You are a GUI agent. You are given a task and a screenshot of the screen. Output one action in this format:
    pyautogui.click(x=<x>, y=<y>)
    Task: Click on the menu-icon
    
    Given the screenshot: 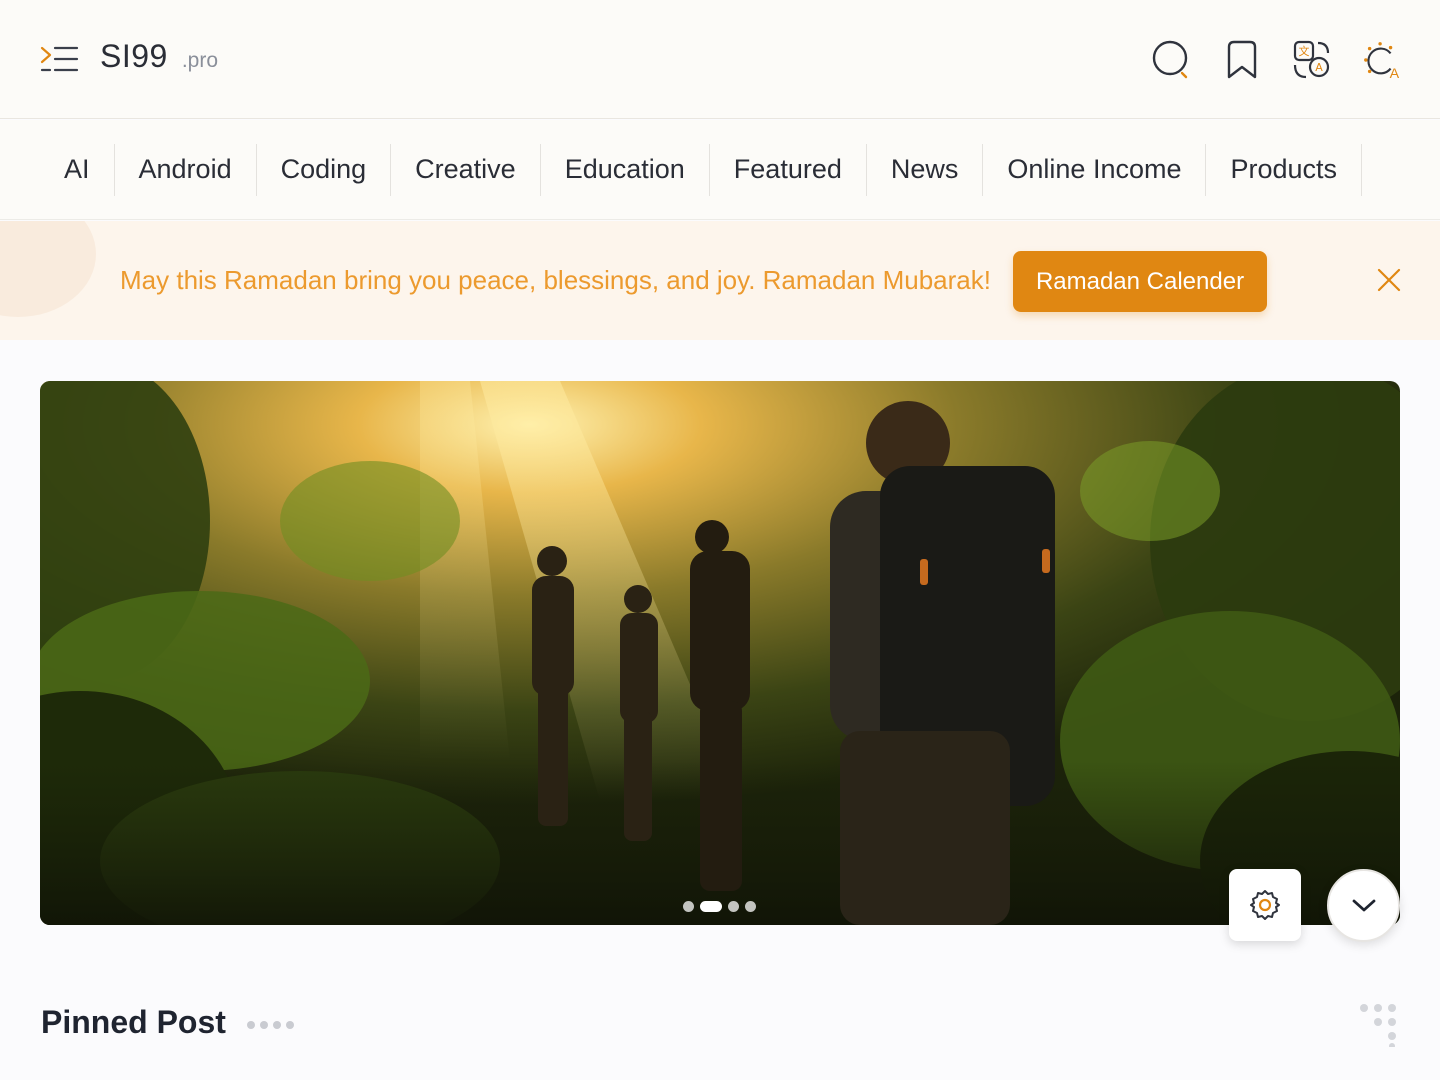 What is the action you would take?
    pyautogui.click(x=60, y=60)
    